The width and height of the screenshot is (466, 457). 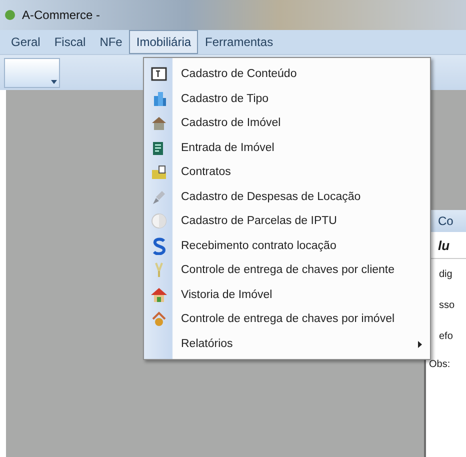 I want to click on circle-icon, so click(x=159, y=221).